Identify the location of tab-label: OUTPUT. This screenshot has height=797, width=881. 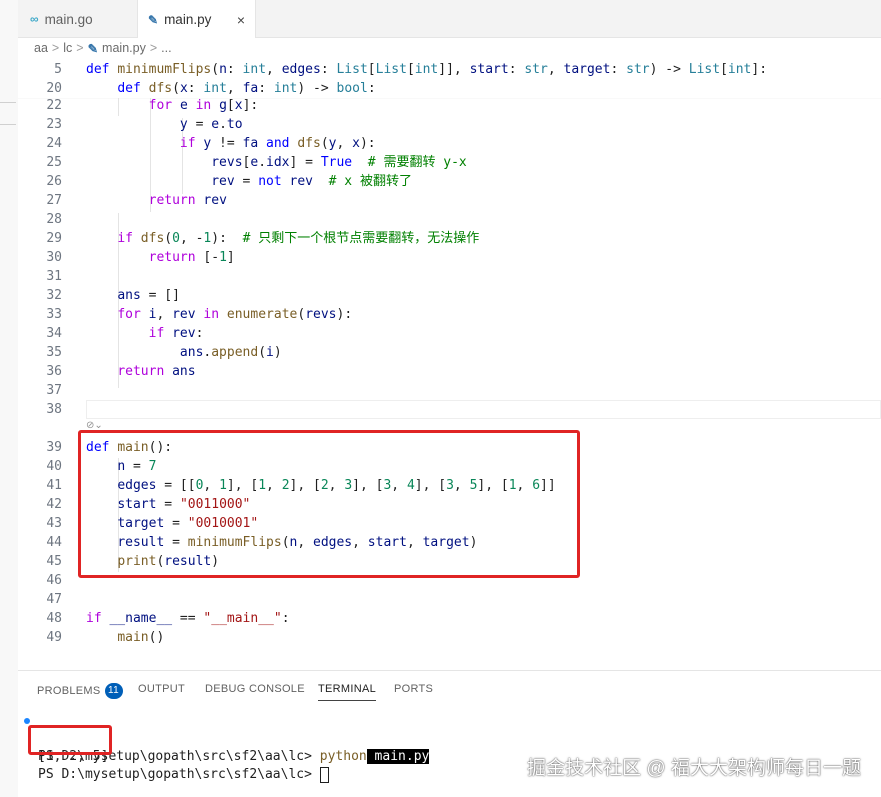
(162, 689).